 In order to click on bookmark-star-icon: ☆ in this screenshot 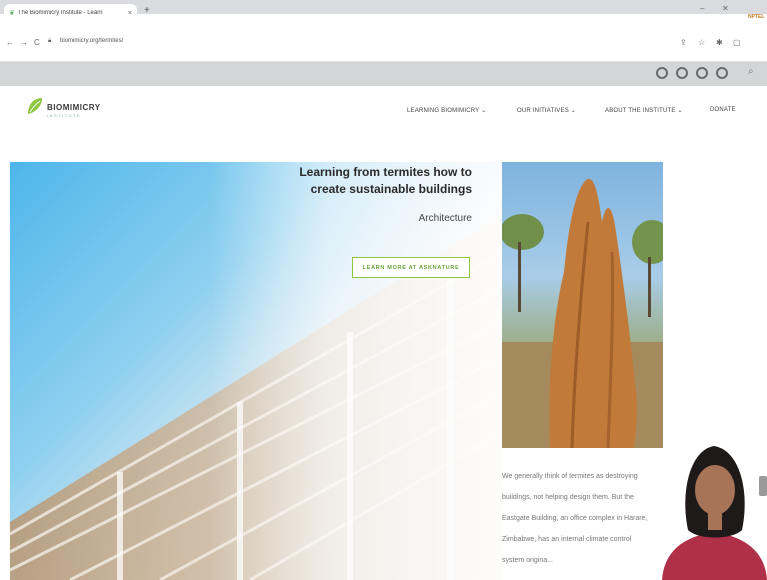, I will do `click(701, 42)`.